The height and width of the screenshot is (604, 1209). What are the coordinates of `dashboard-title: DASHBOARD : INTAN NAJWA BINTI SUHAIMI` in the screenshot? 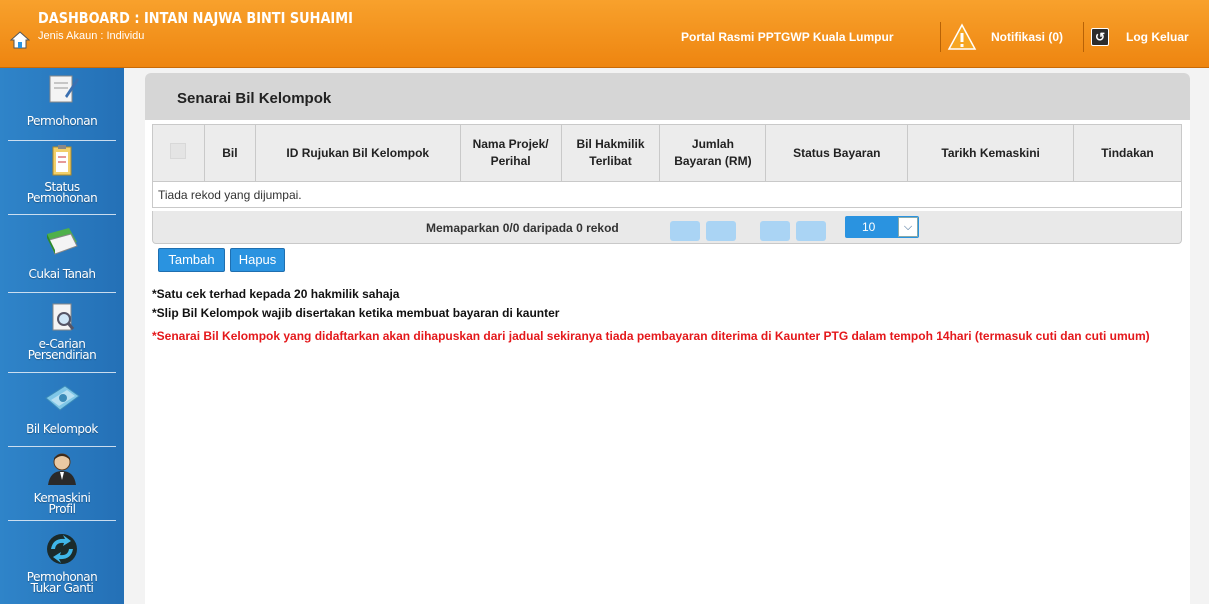 It's located at (195, 18).